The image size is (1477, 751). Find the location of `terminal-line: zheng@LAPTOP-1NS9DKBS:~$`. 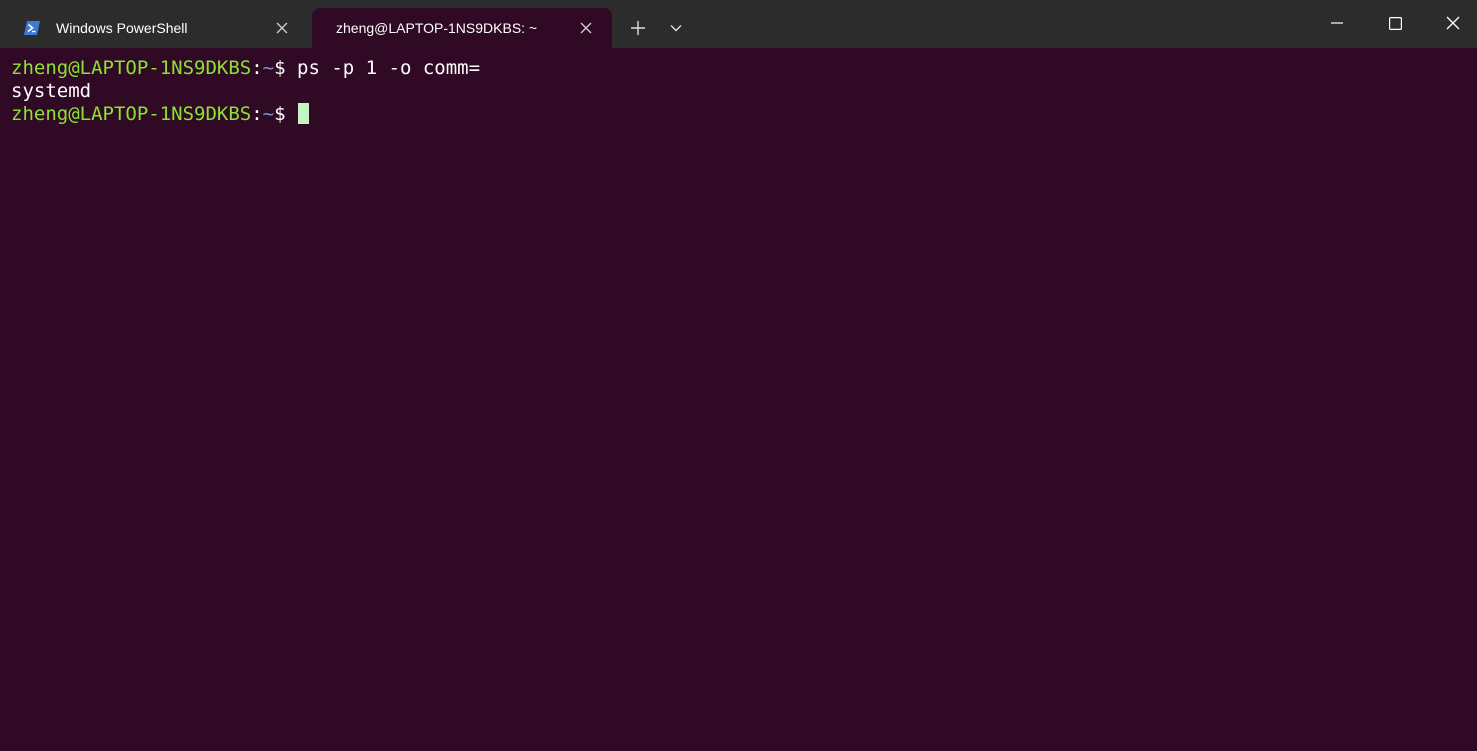

terminal-line: zheng@LAPTOP-1NS9DKBS:~$ is located at coordinates (744, 114).